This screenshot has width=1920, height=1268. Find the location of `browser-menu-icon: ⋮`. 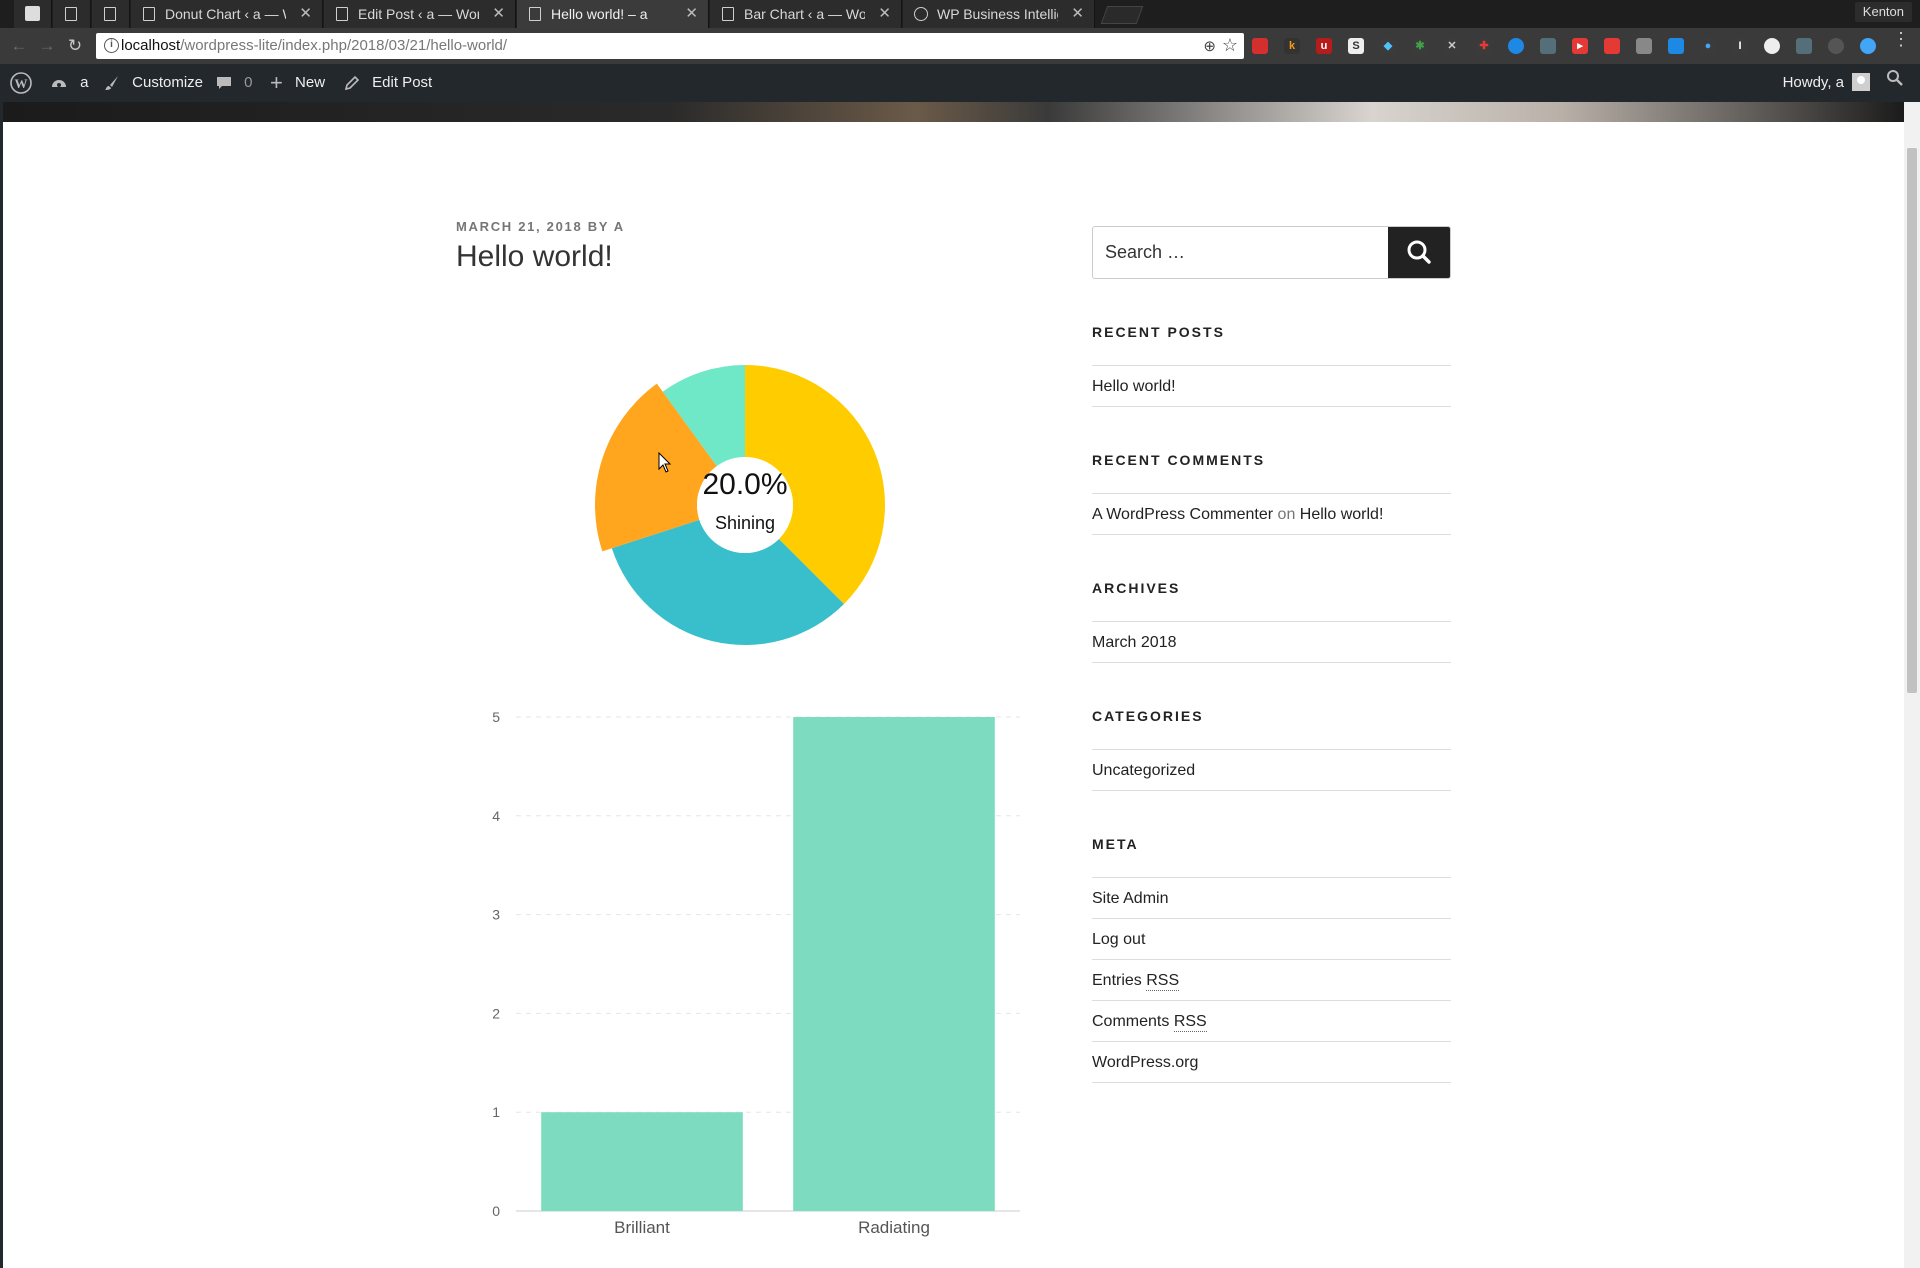

browser-menu-icon: ⋮ is located at coordinates (1901, 39).